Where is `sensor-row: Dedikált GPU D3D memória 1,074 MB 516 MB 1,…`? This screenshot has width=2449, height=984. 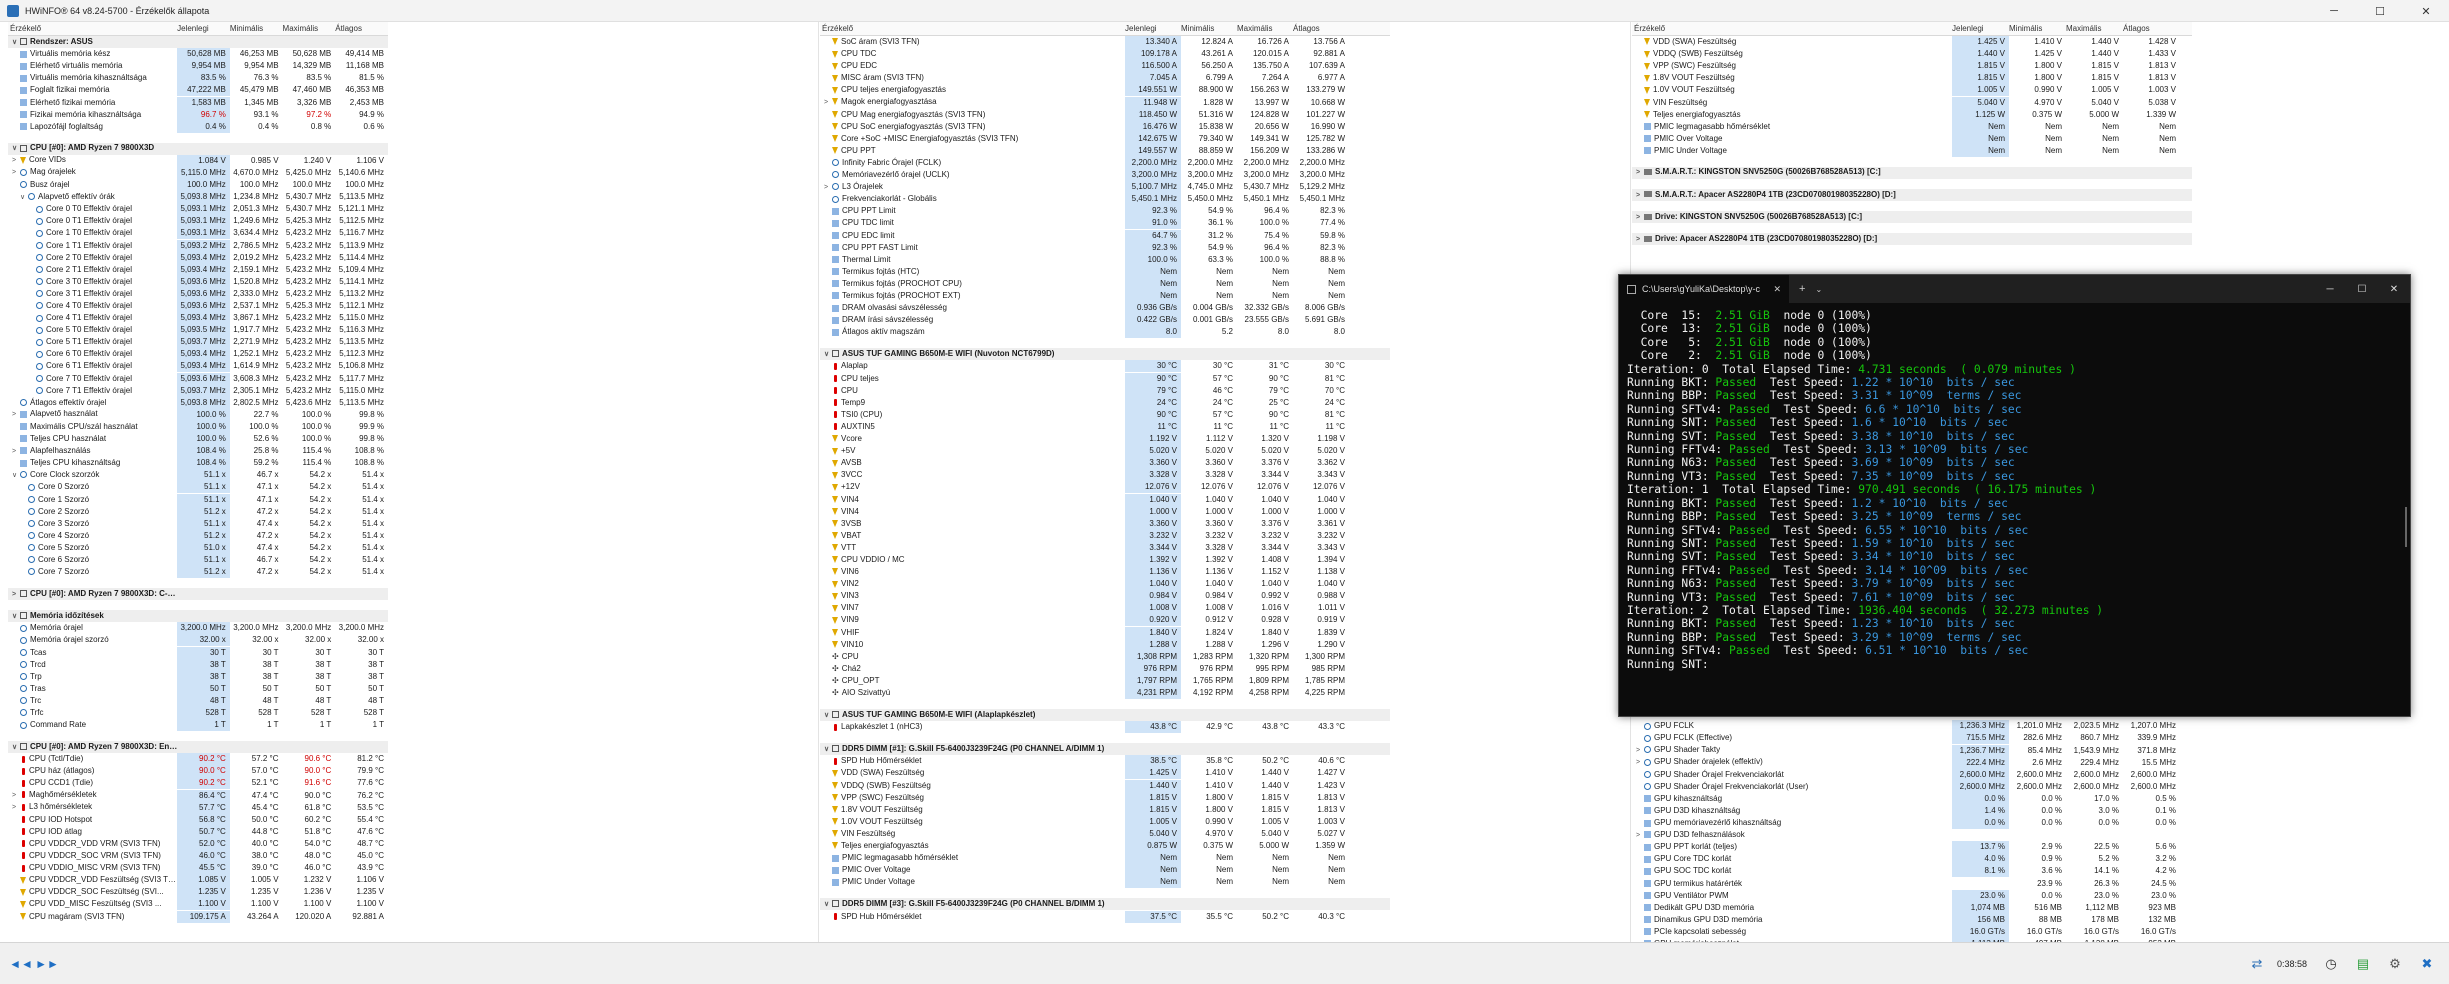
sensor-row: Dedikált GPU D3D memória 1,074 MB 516 MB 1,… is located at coordinates (1912, 907).